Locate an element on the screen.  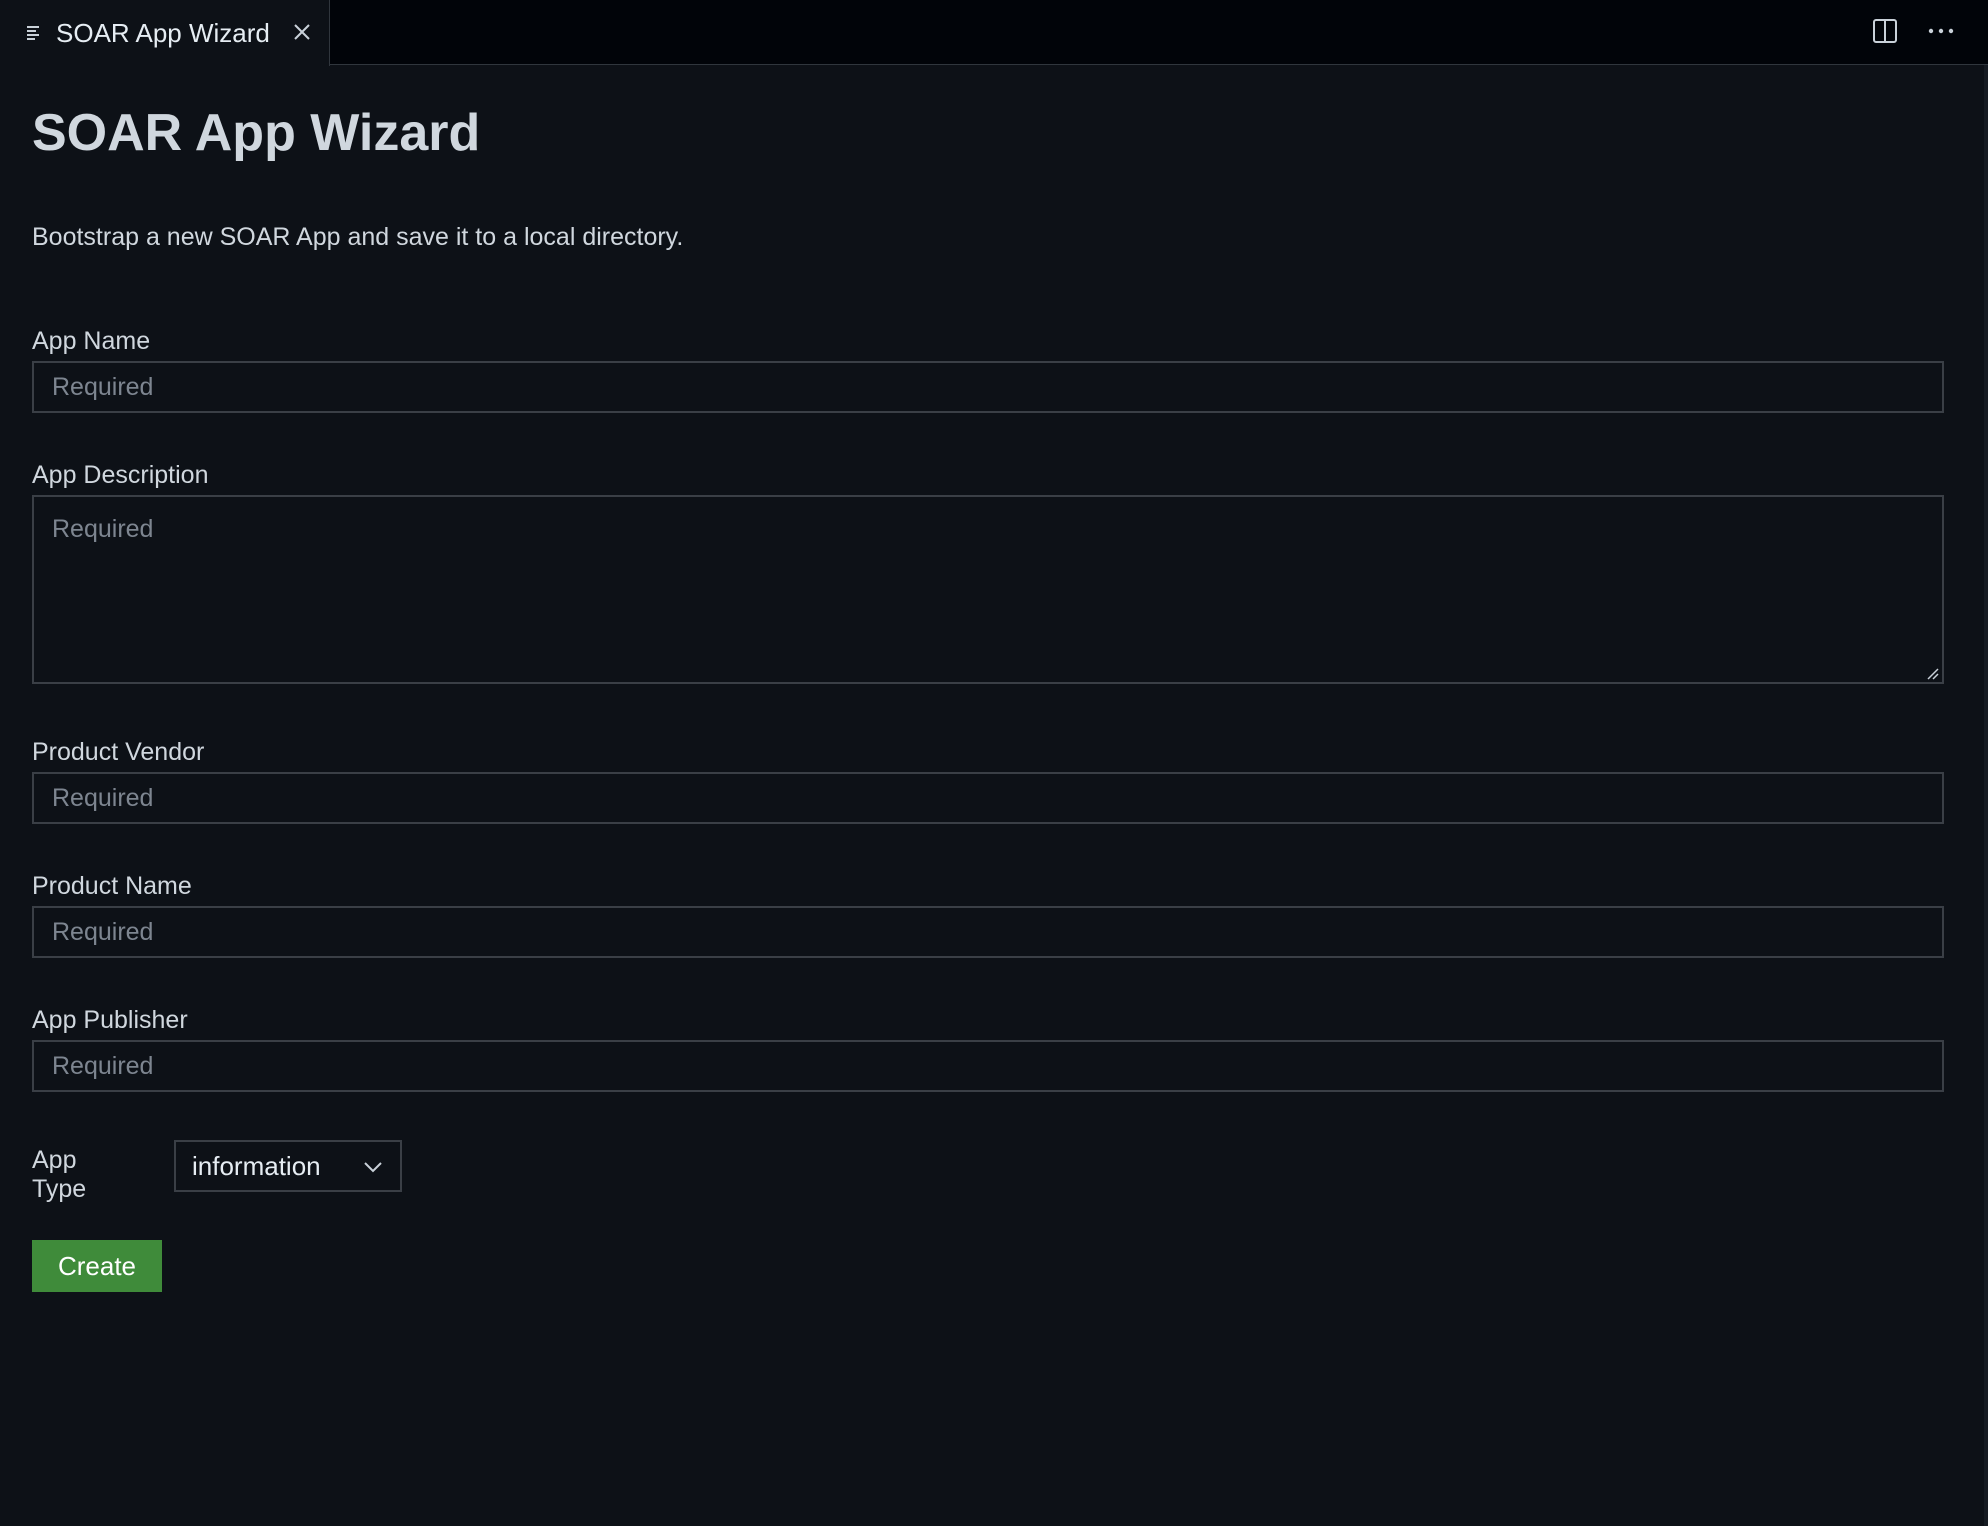
app-type-select: information is located at coordinates (288, 1166).